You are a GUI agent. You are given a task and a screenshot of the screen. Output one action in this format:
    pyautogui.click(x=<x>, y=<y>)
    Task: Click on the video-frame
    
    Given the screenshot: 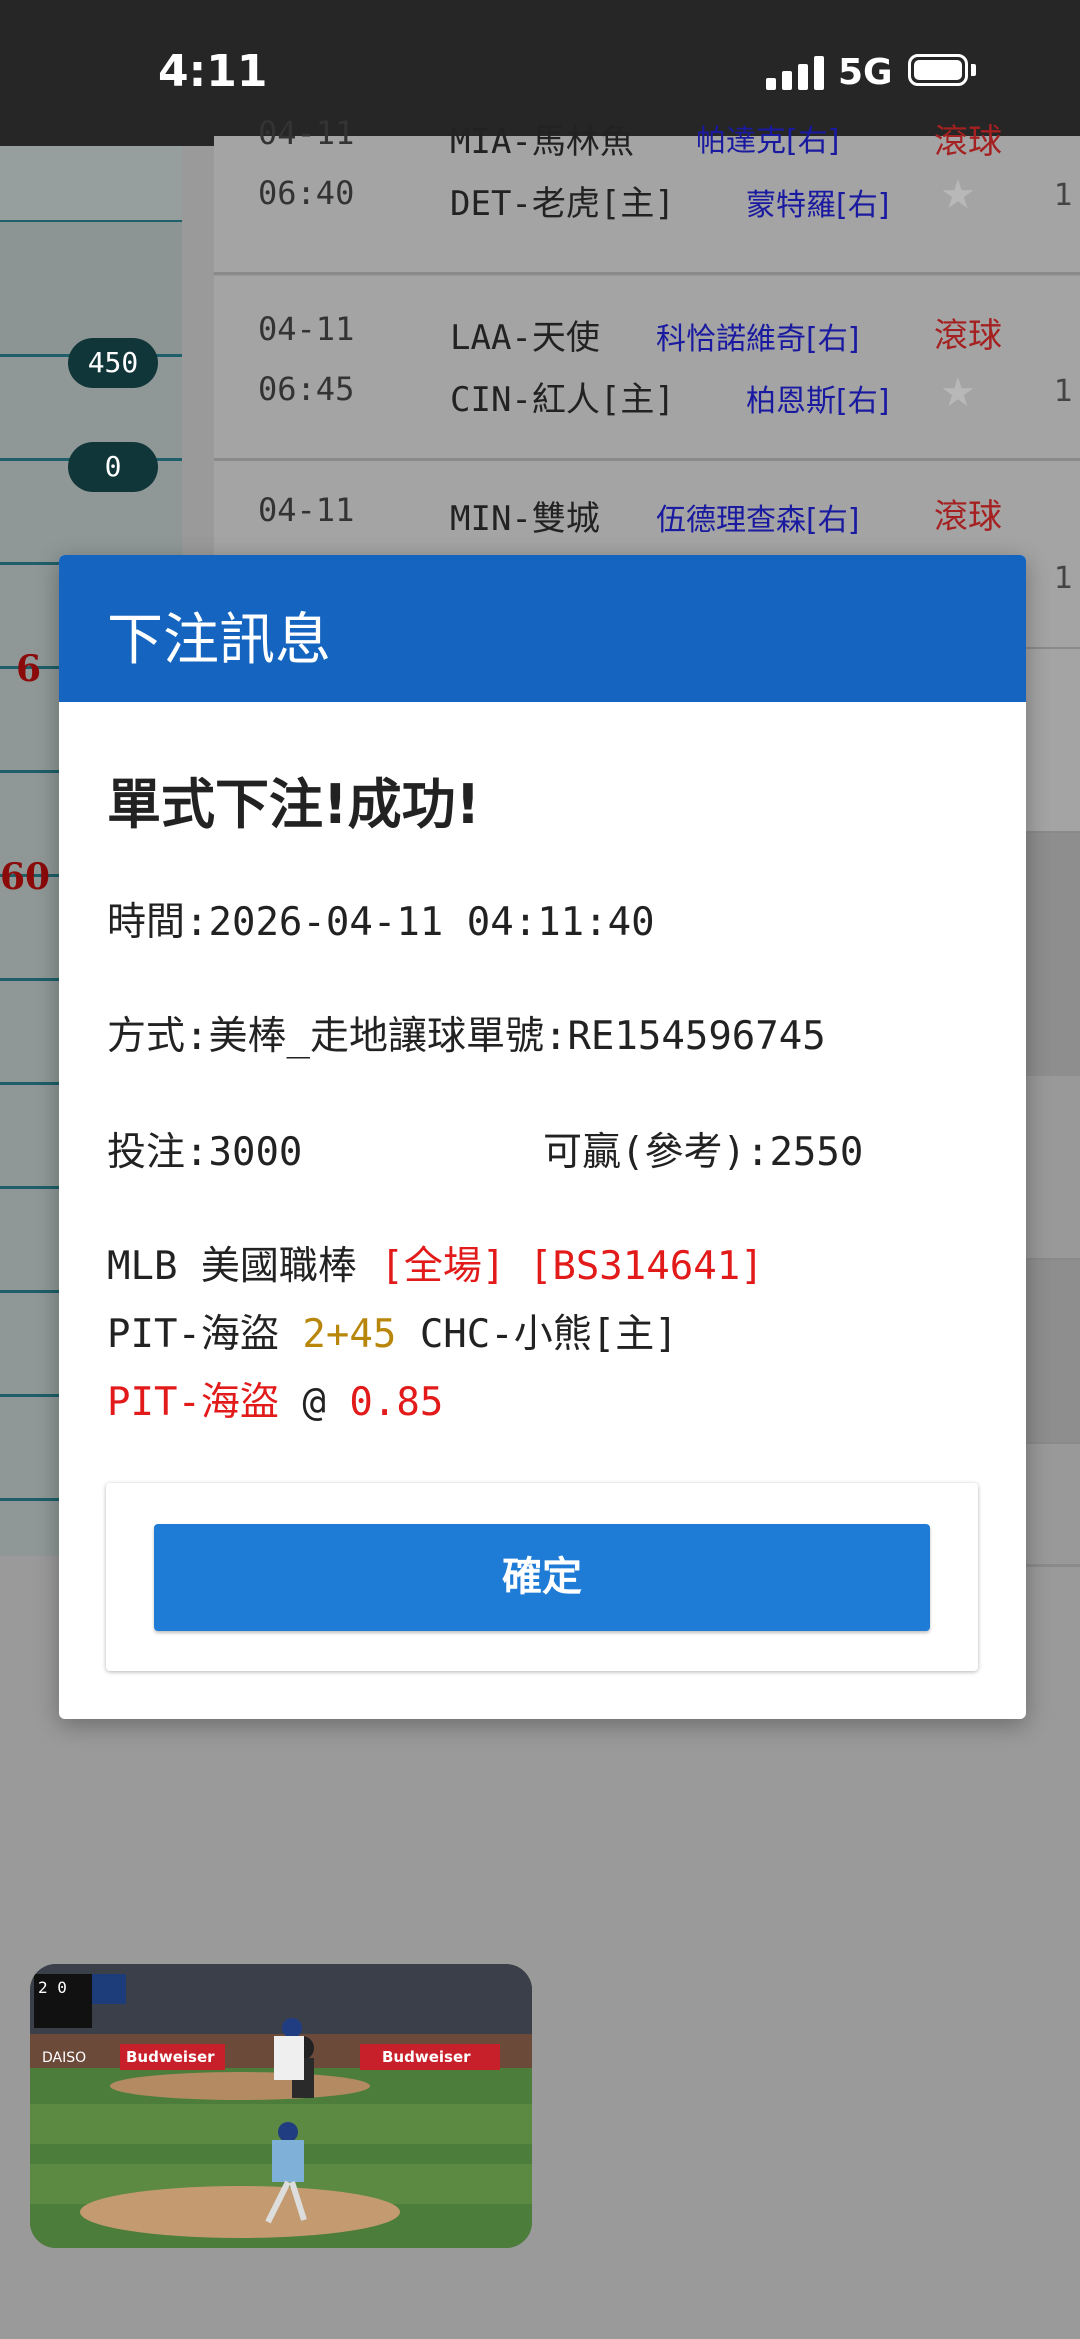 What is the action you would take?
    pyautogui.click(x=281, y=2106)
    